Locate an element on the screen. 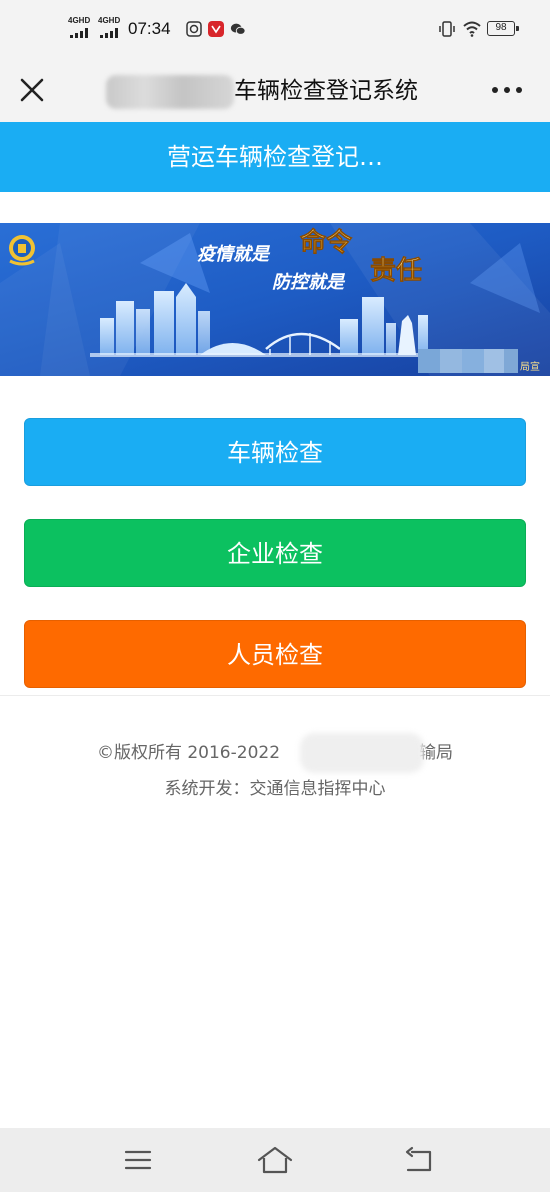 This screenshot has width=550, height=1192. vibrate-icon is located at coordinates (447, 29).